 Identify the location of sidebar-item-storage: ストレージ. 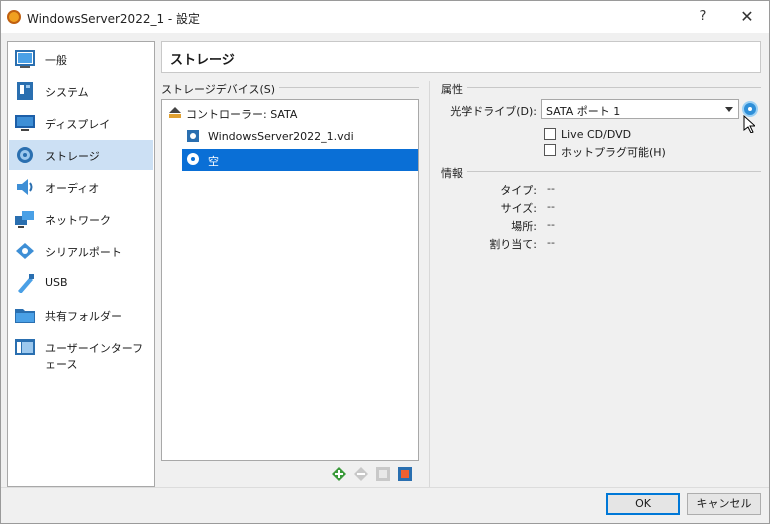
(81, 155).